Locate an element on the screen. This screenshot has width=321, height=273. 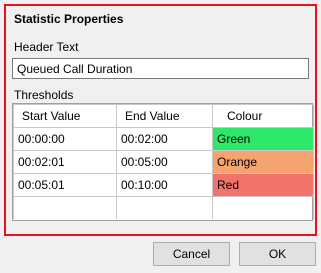
table-row: 00:02:01 00:05:00 Orange is located at coordinates (163, 162).